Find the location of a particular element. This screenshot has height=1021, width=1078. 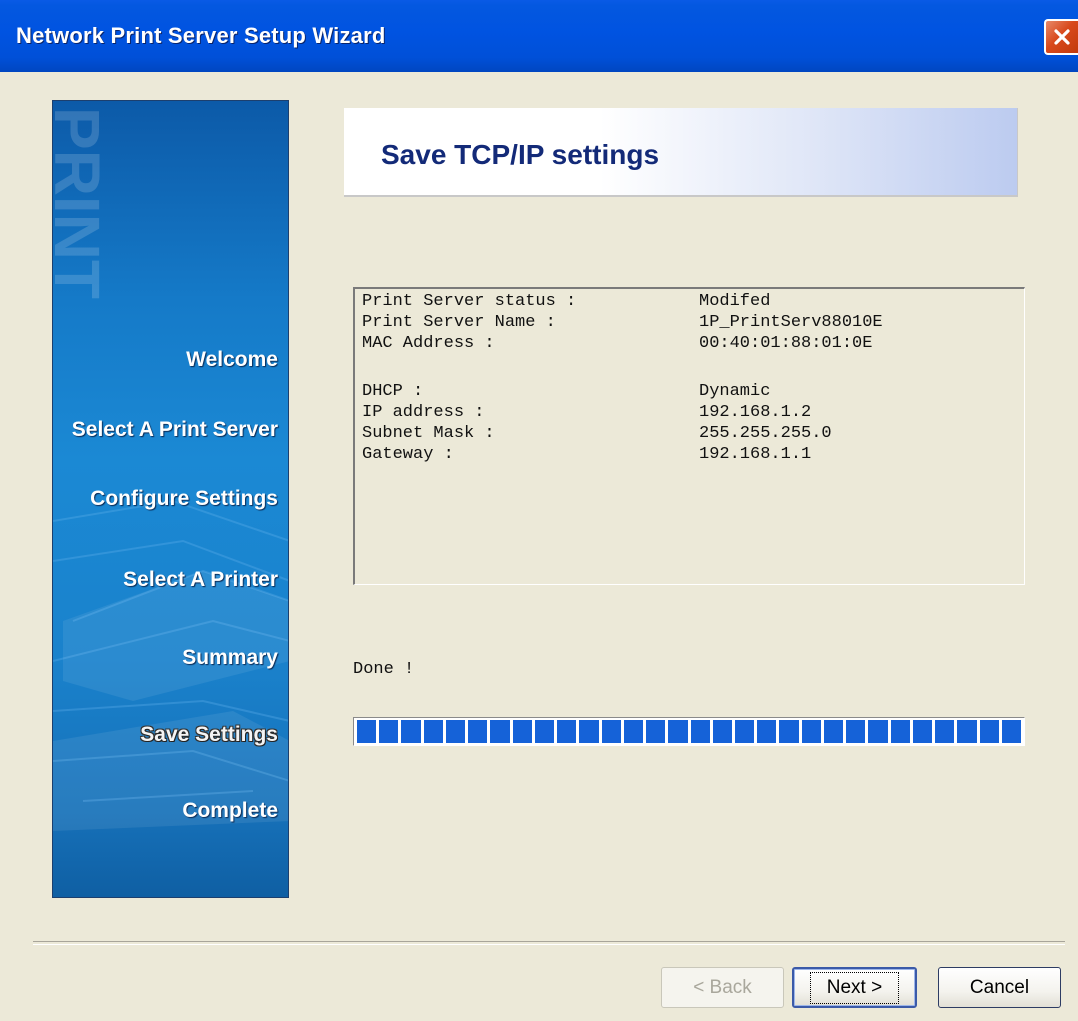

step-welcome: Welcome is located at coordinates (232, 359).